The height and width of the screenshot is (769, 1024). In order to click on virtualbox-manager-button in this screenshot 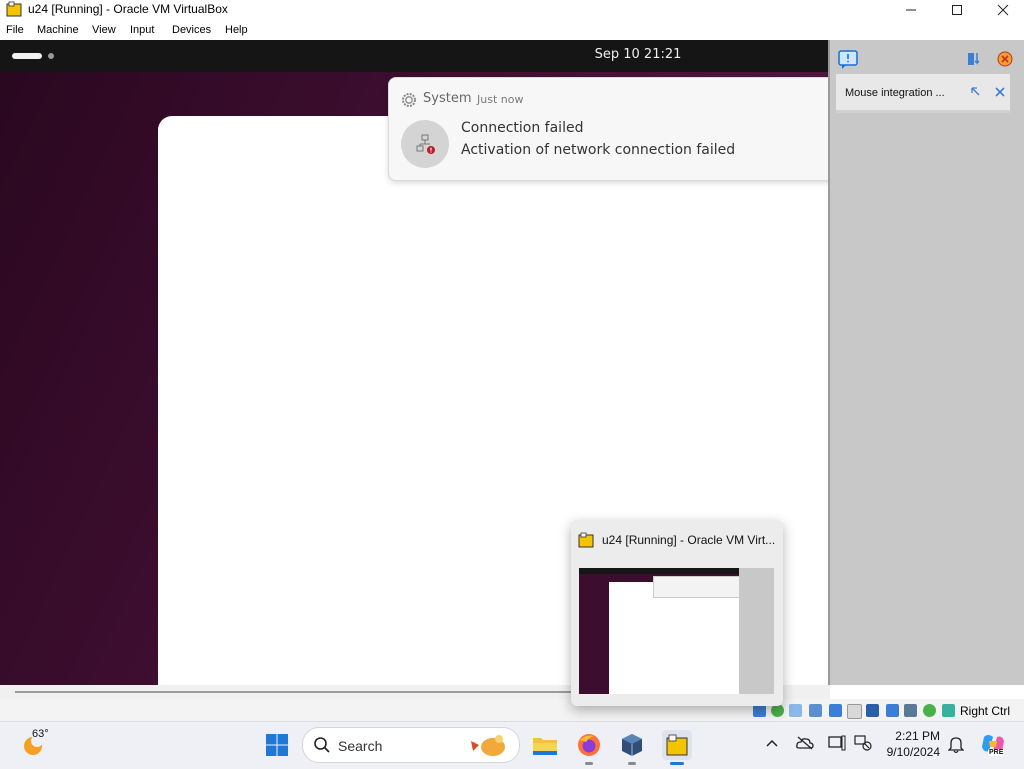, I will do `click(632, 745)`.